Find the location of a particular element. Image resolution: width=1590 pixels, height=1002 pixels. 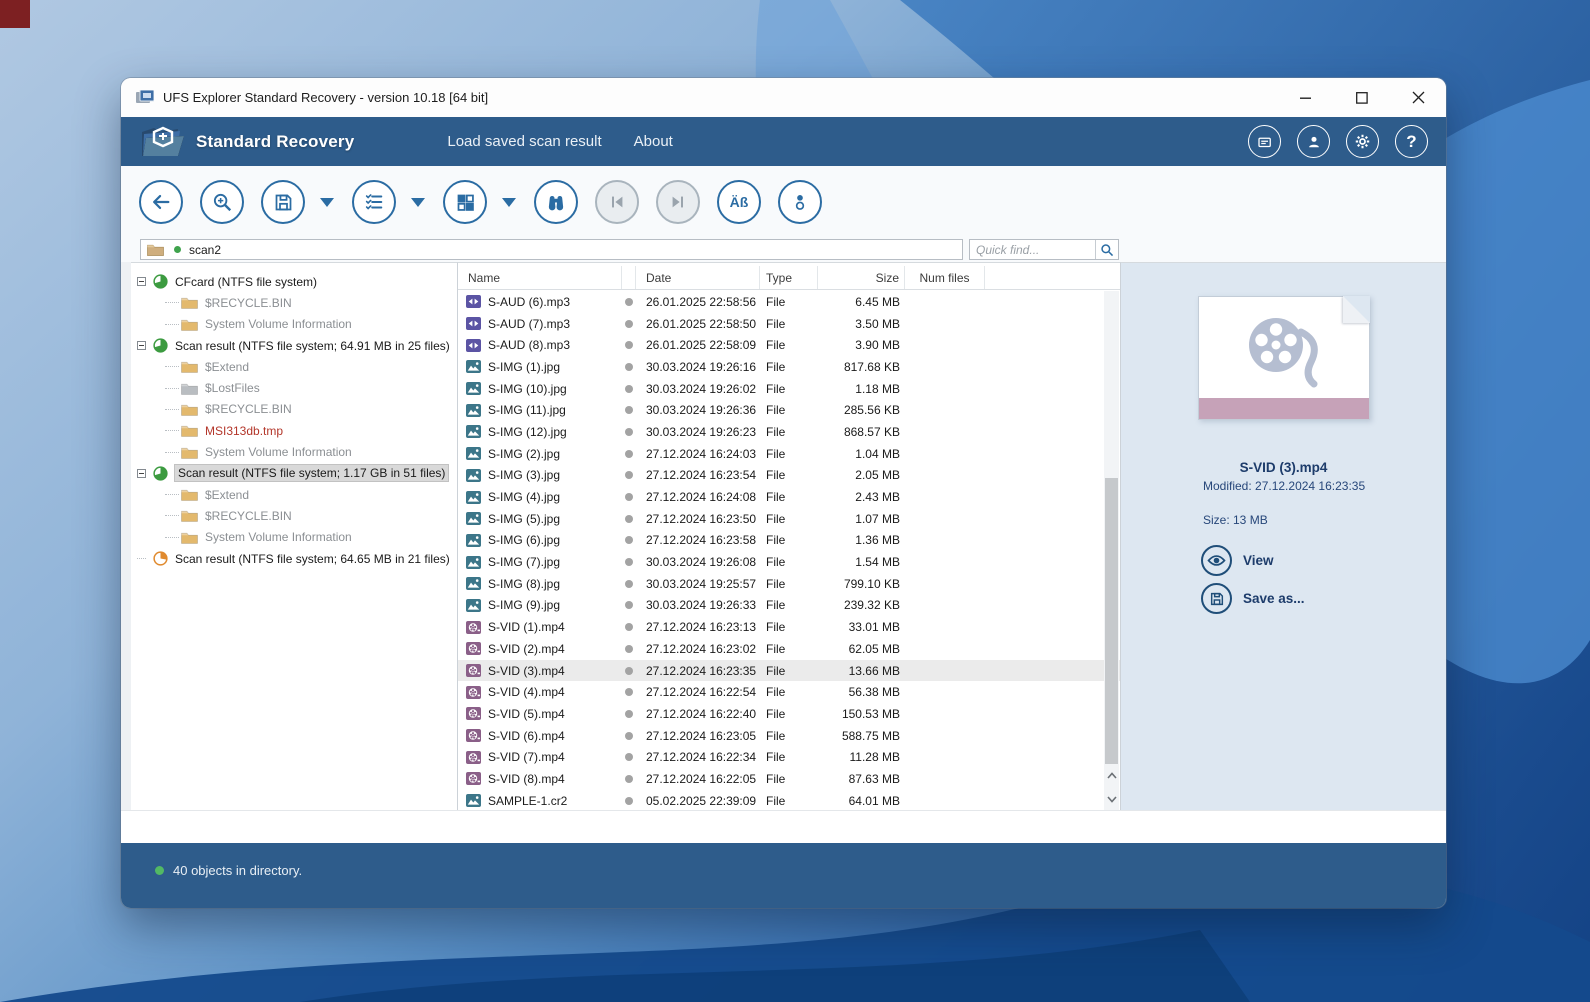

info-button is located at coordinates (800, 202).